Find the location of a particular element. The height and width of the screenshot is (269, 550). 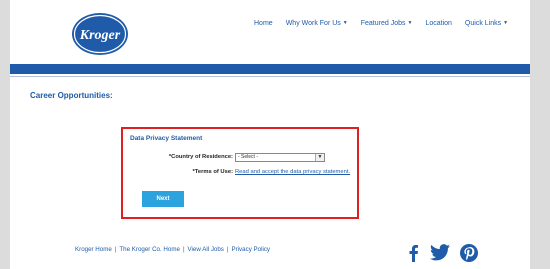

facebook-icon is located at coordinates (413, 255).